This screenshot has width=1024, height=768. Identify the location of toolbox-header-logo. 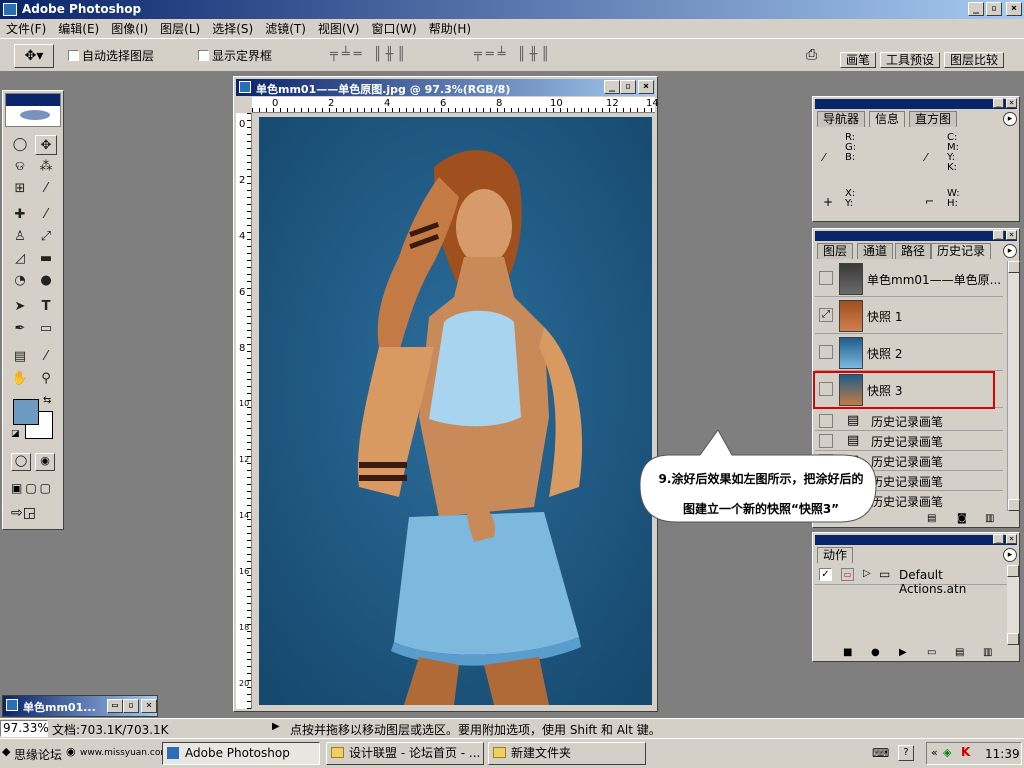
(33, 110).